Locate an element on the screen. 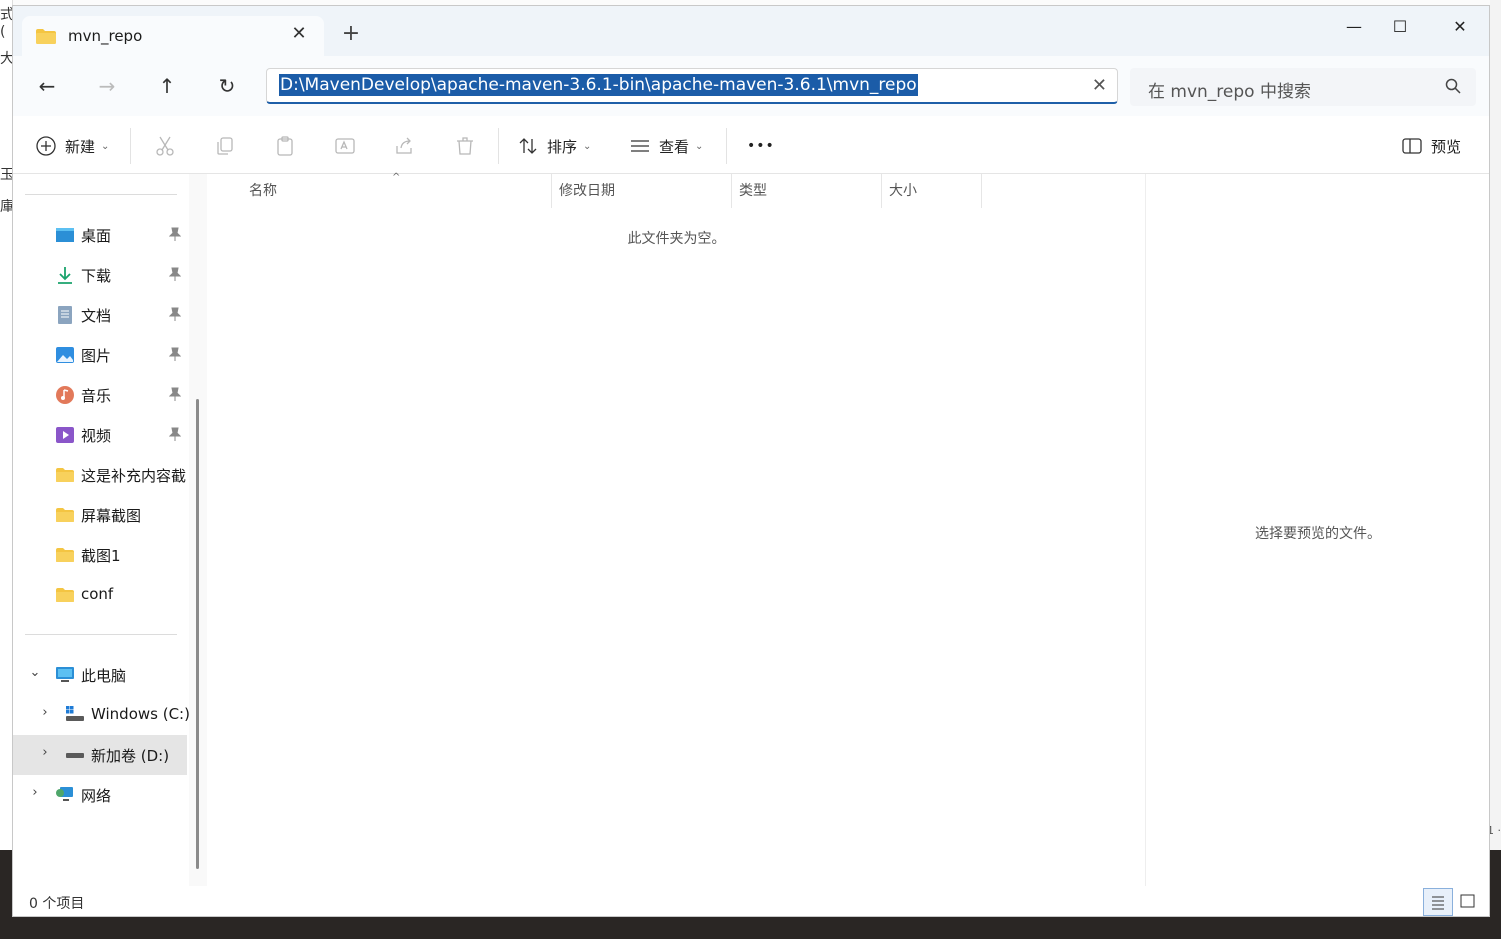 Image resolution: width=1501 pixels, height=939 pixels. status-bar: 0 个项目 is located at coordinates (751, 901).